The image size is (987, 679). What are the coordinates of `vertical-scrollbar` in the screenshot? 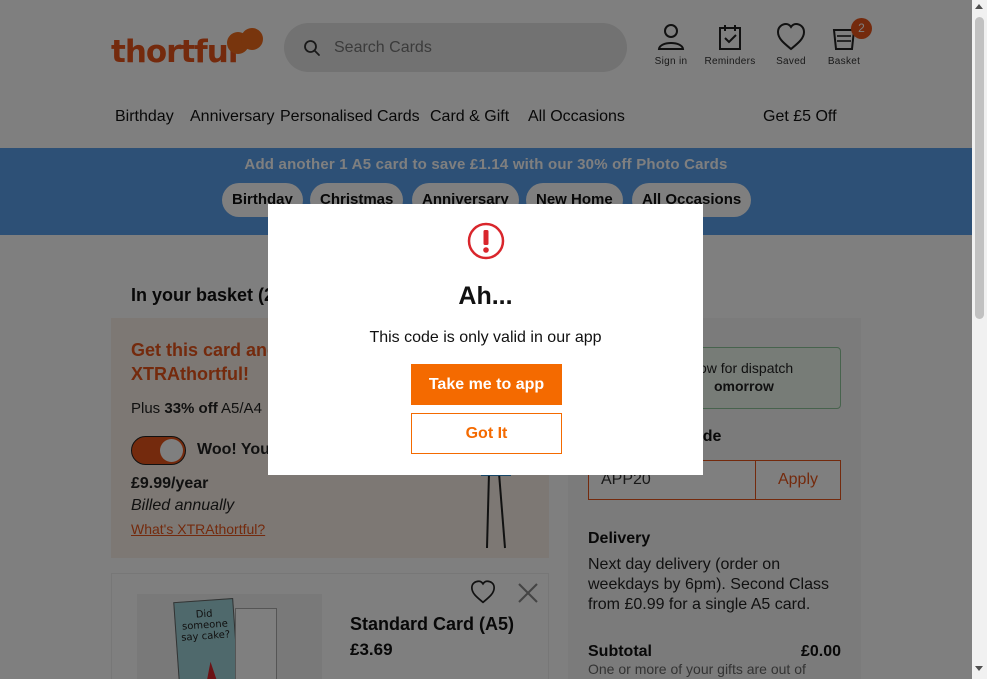 It's located at (979, 339).